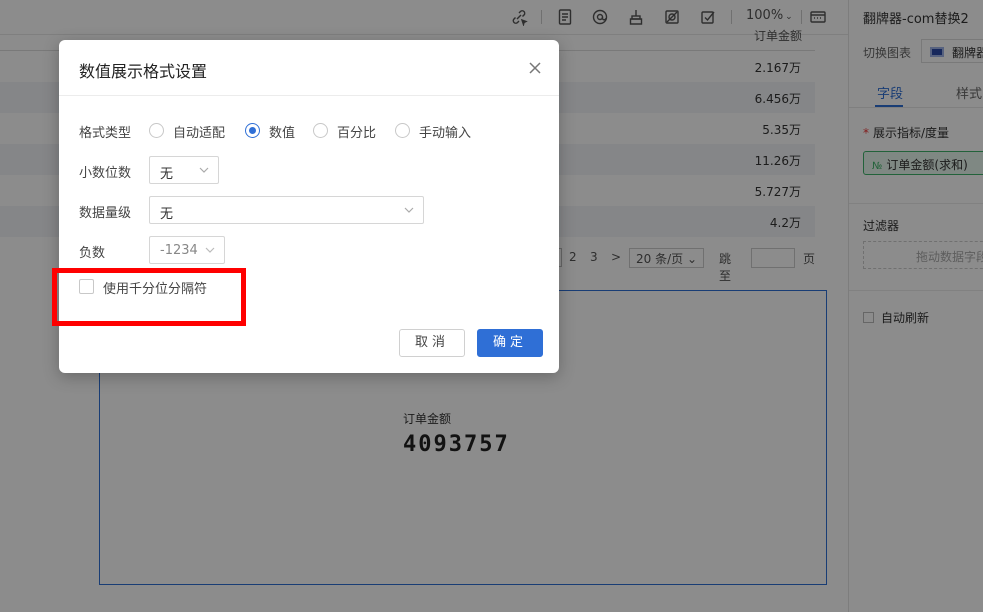 Image resolution: width=983 pixels, height=612 pixels. What do you see at coordinates (86, 286) in the screenshot?
I see `thousands-separator-checkbox` at bounding box center [86, 286].